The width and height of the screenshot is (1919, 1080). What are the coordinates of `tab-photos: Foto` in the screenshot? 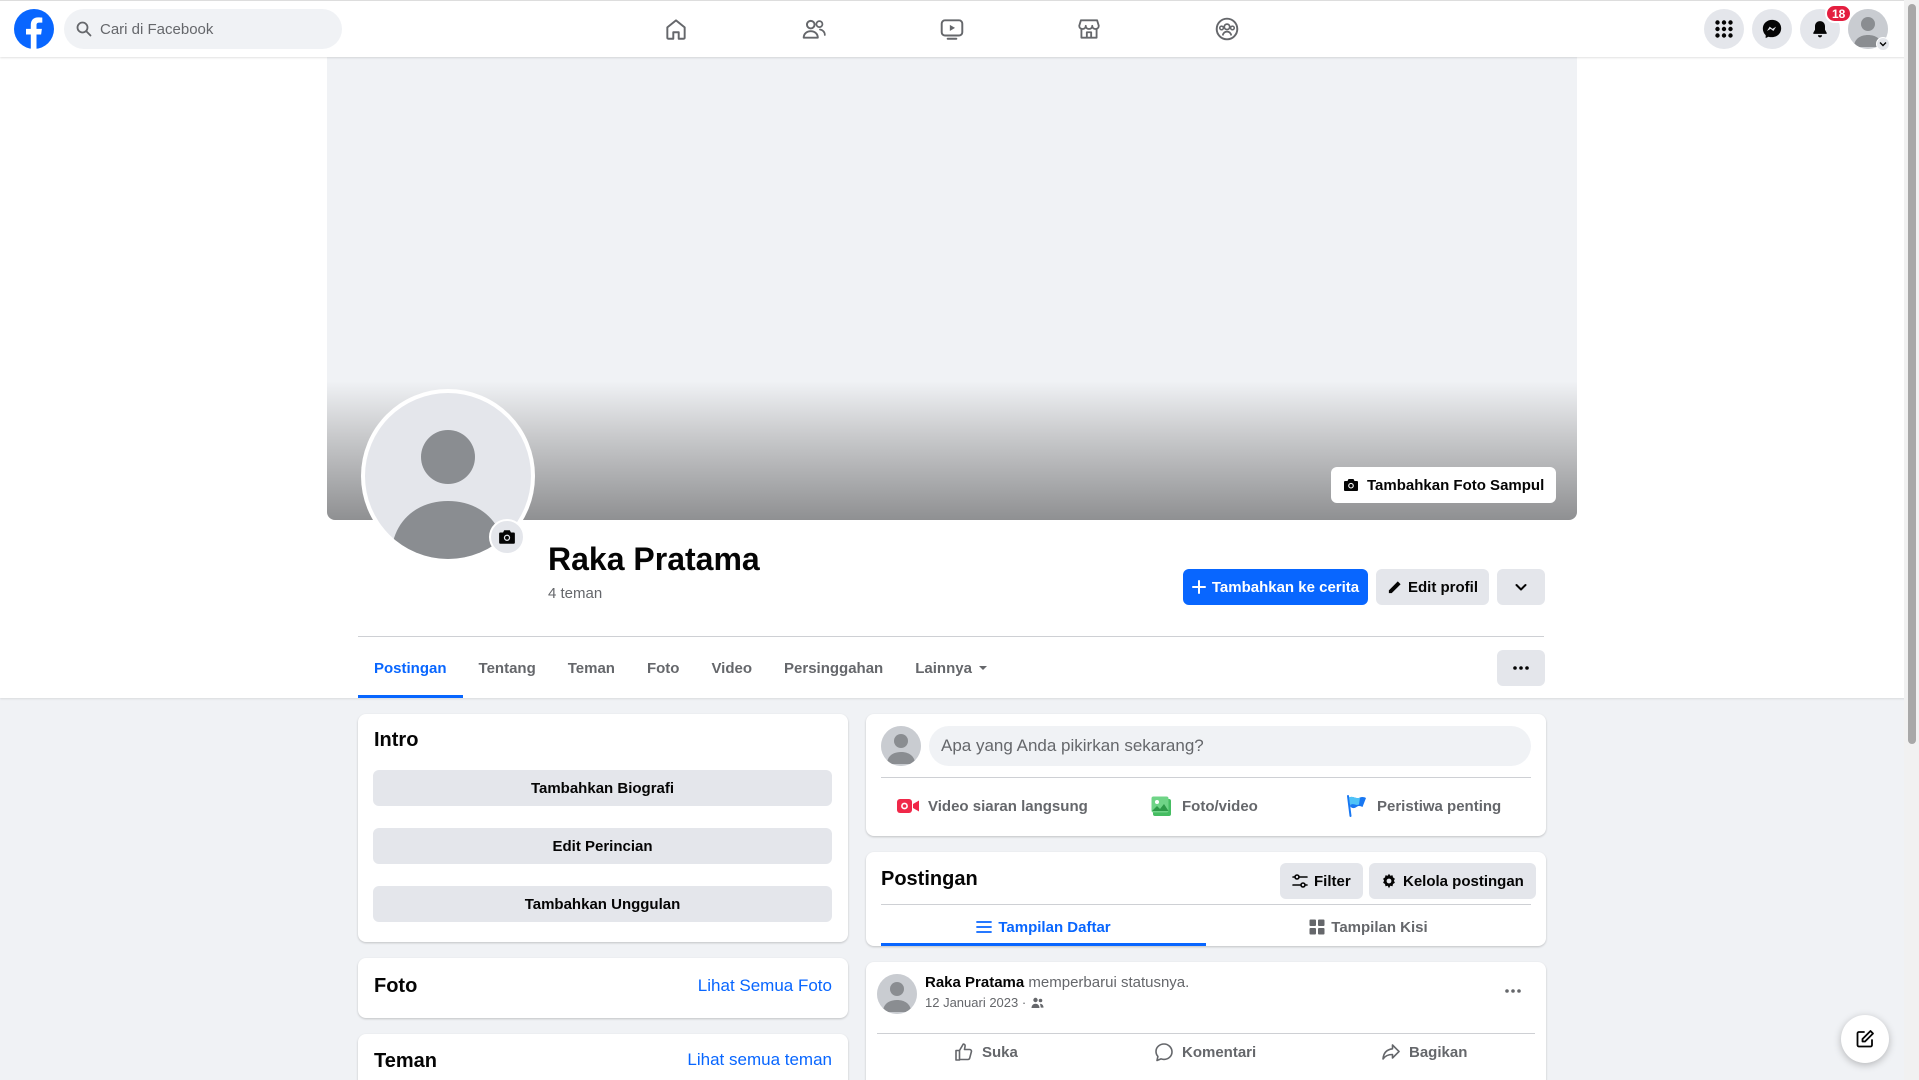 It's located at (663, 668).